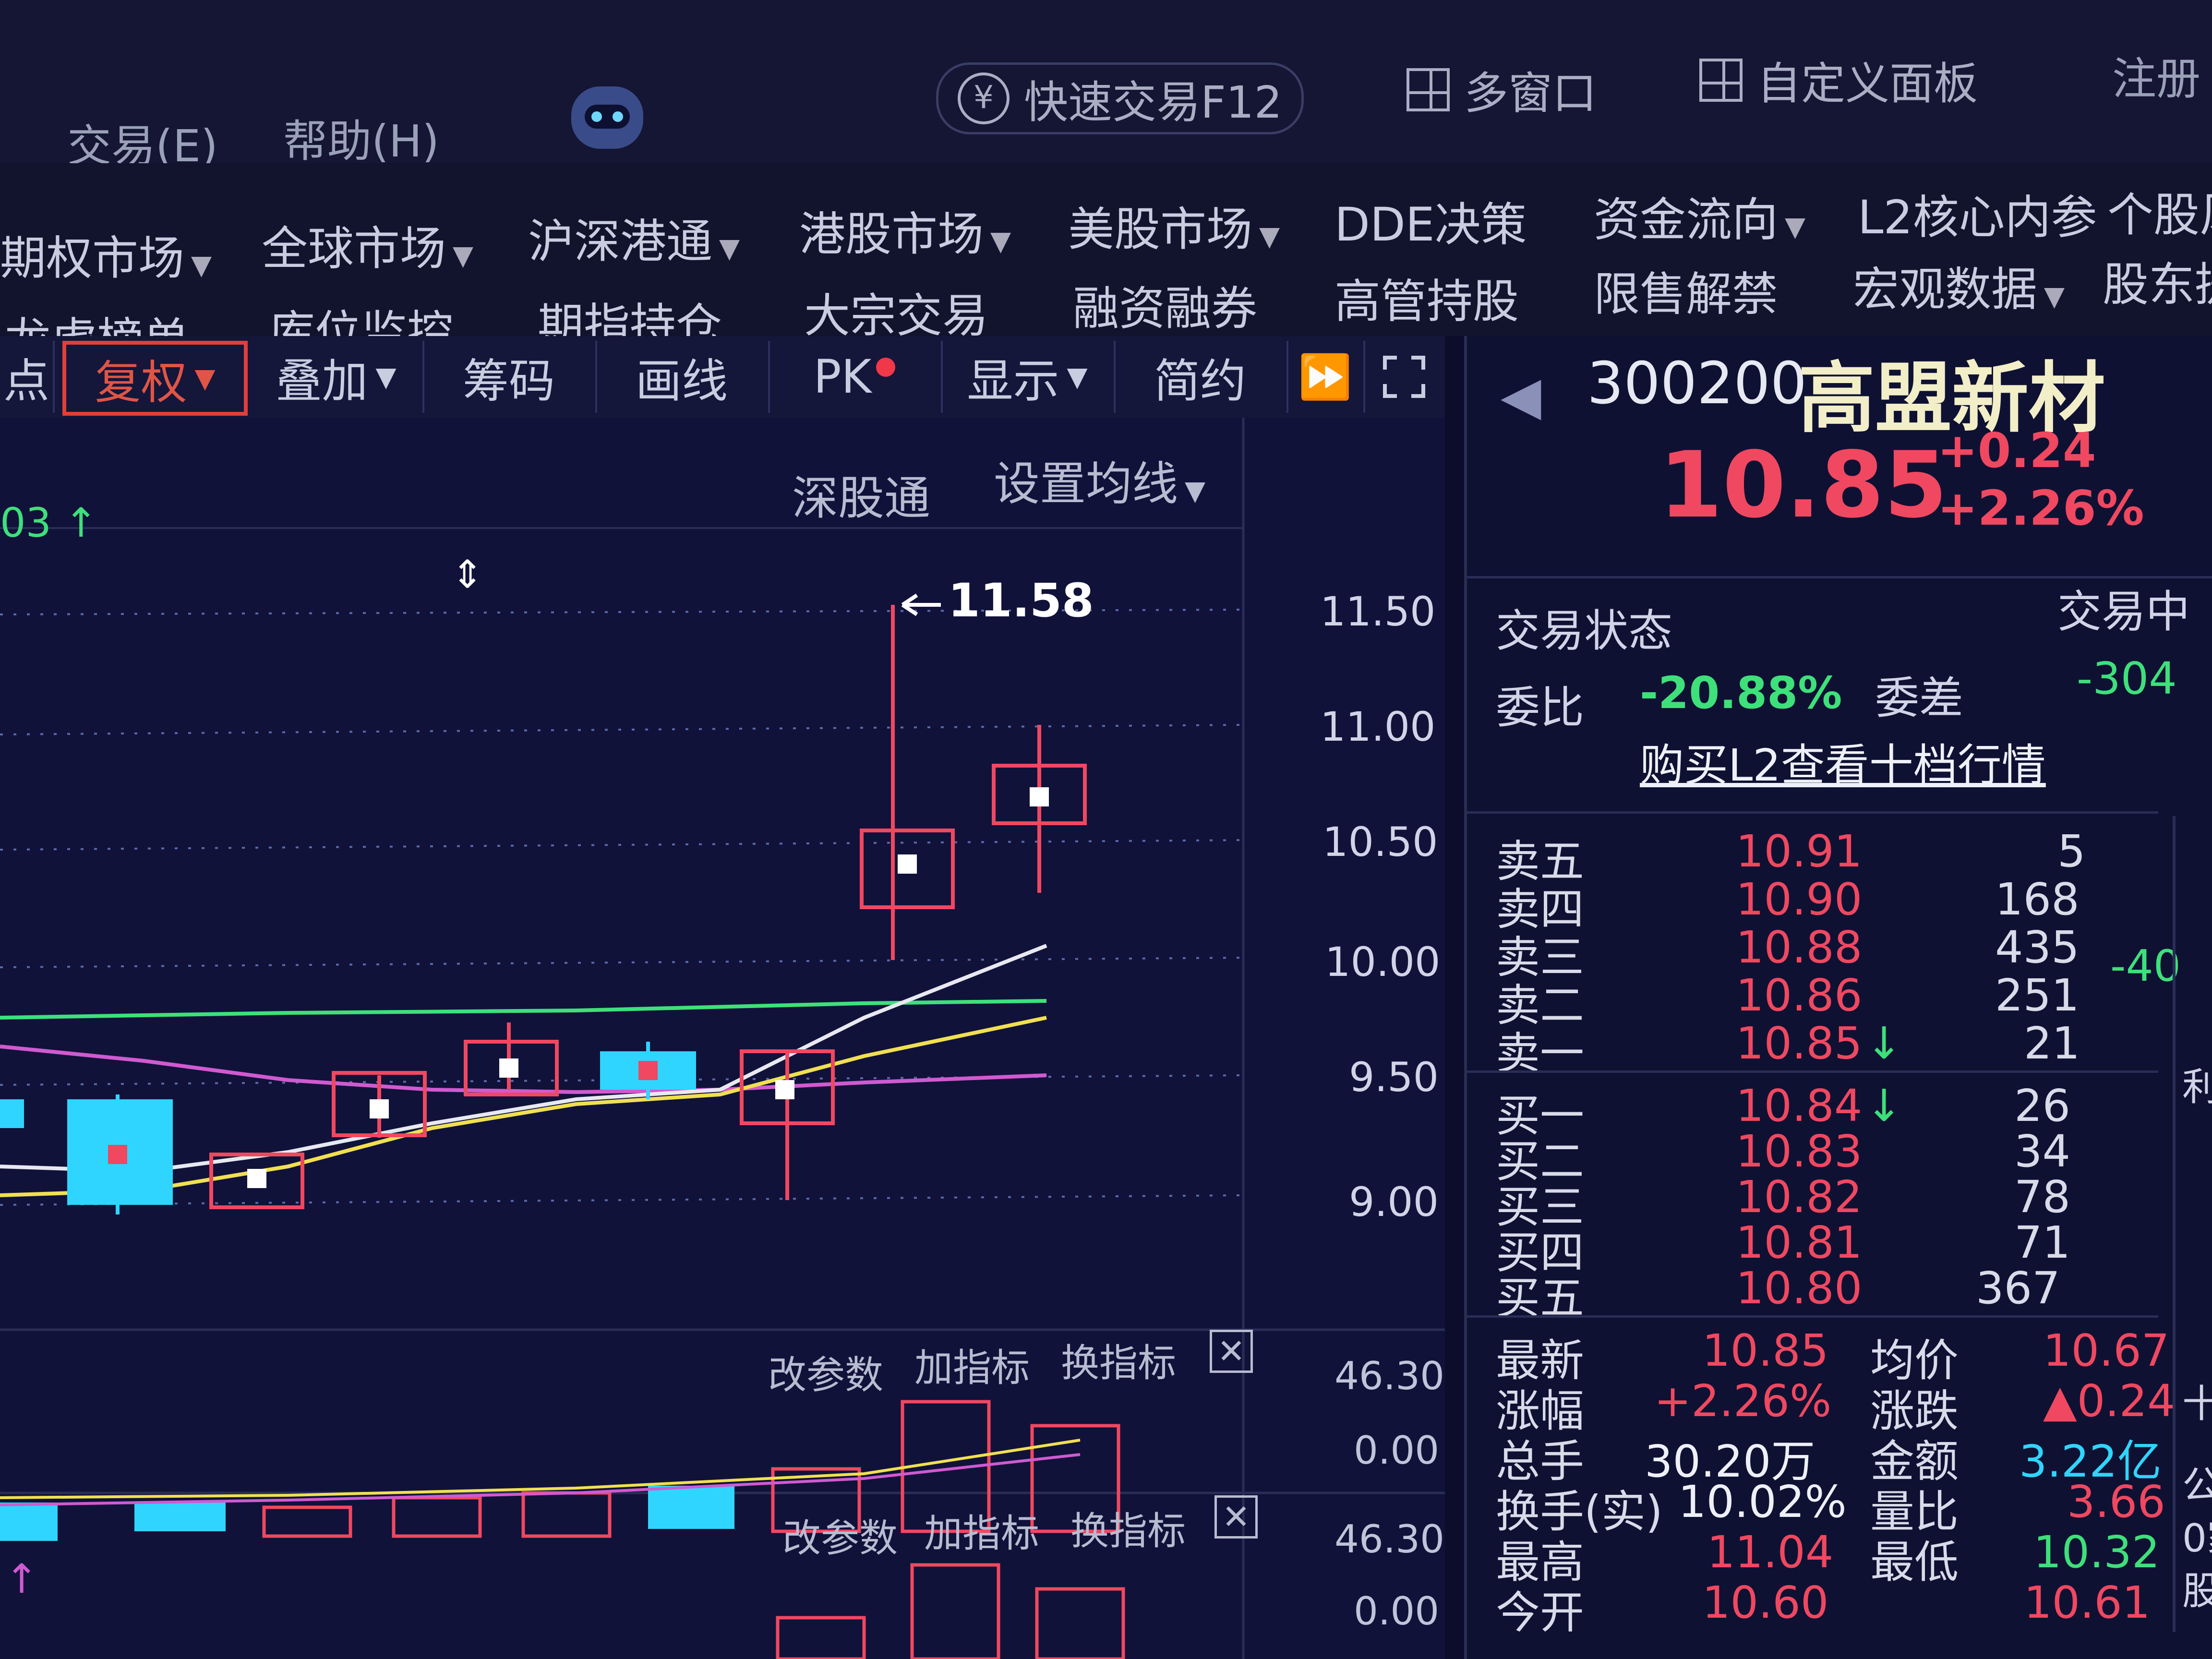 The width and height of the screenshot is (2212, 1659). Describe the element at coordinates (337, 377) in the screenshot. I see `overlay-button: 叠加 ▼` at that location.